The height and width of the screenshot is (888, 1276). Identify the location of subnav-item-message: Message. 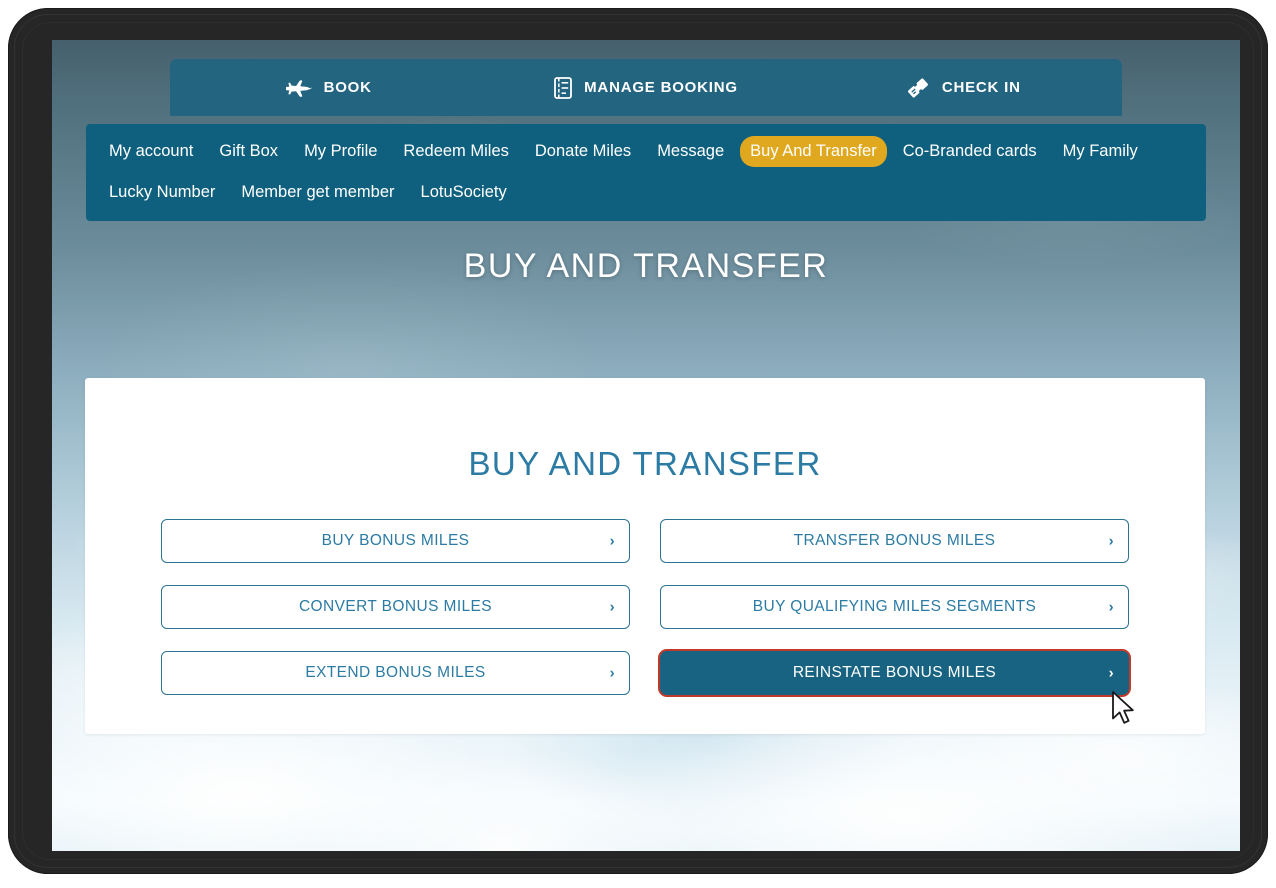
(690, 151).